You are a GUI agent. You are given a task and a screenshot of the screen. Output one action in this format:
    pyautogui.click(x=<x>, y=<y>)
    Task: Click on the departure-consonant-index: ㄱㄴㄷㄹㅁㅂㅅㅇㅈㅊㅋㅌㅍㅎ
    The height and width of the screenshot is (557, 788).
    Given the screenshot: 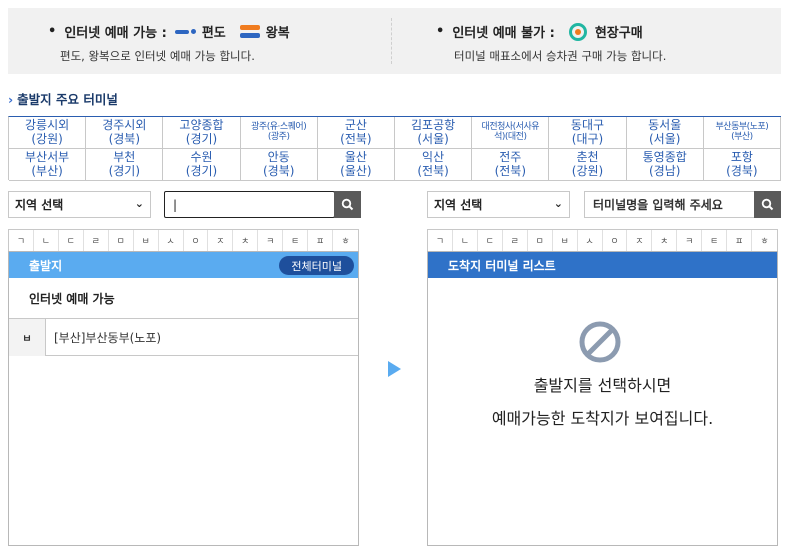 What is the action you would take?
    pyautogui.click(x=183, y=240)
    